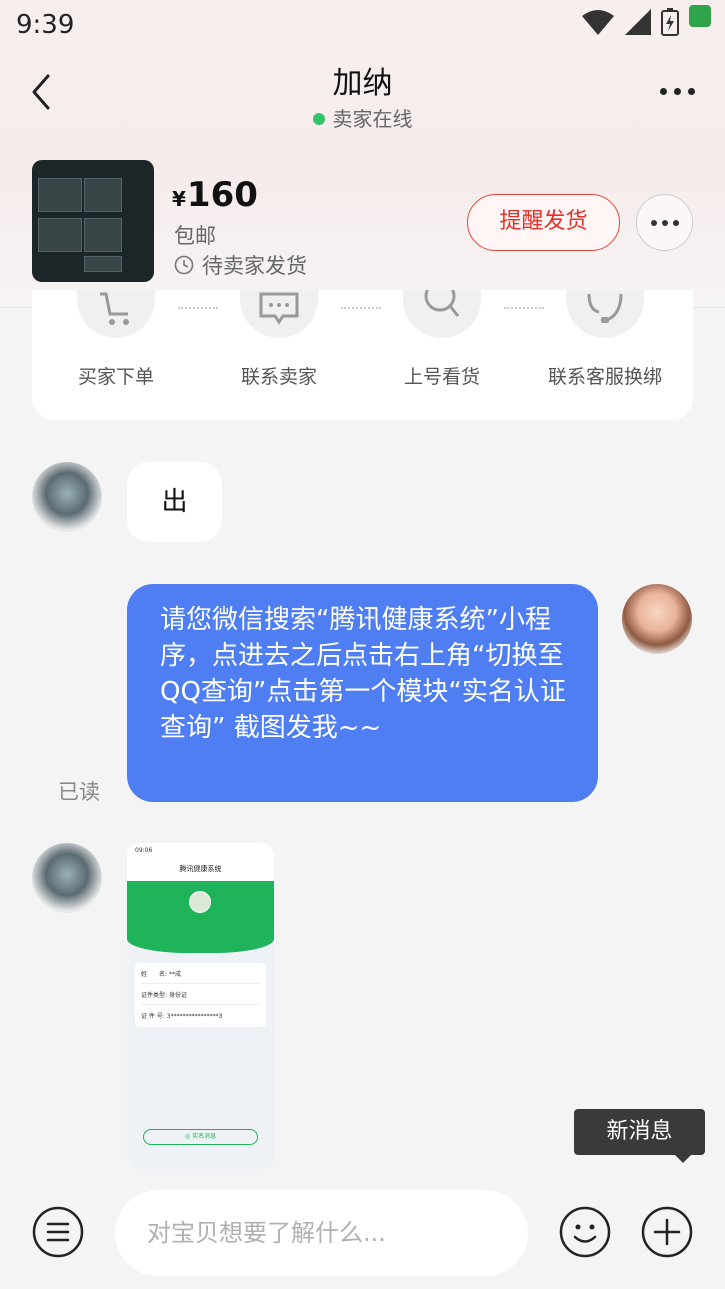 Image resolution: width=725 pixels, height=1289 pixels. I want to click on headset-icon, so click(605, 314).